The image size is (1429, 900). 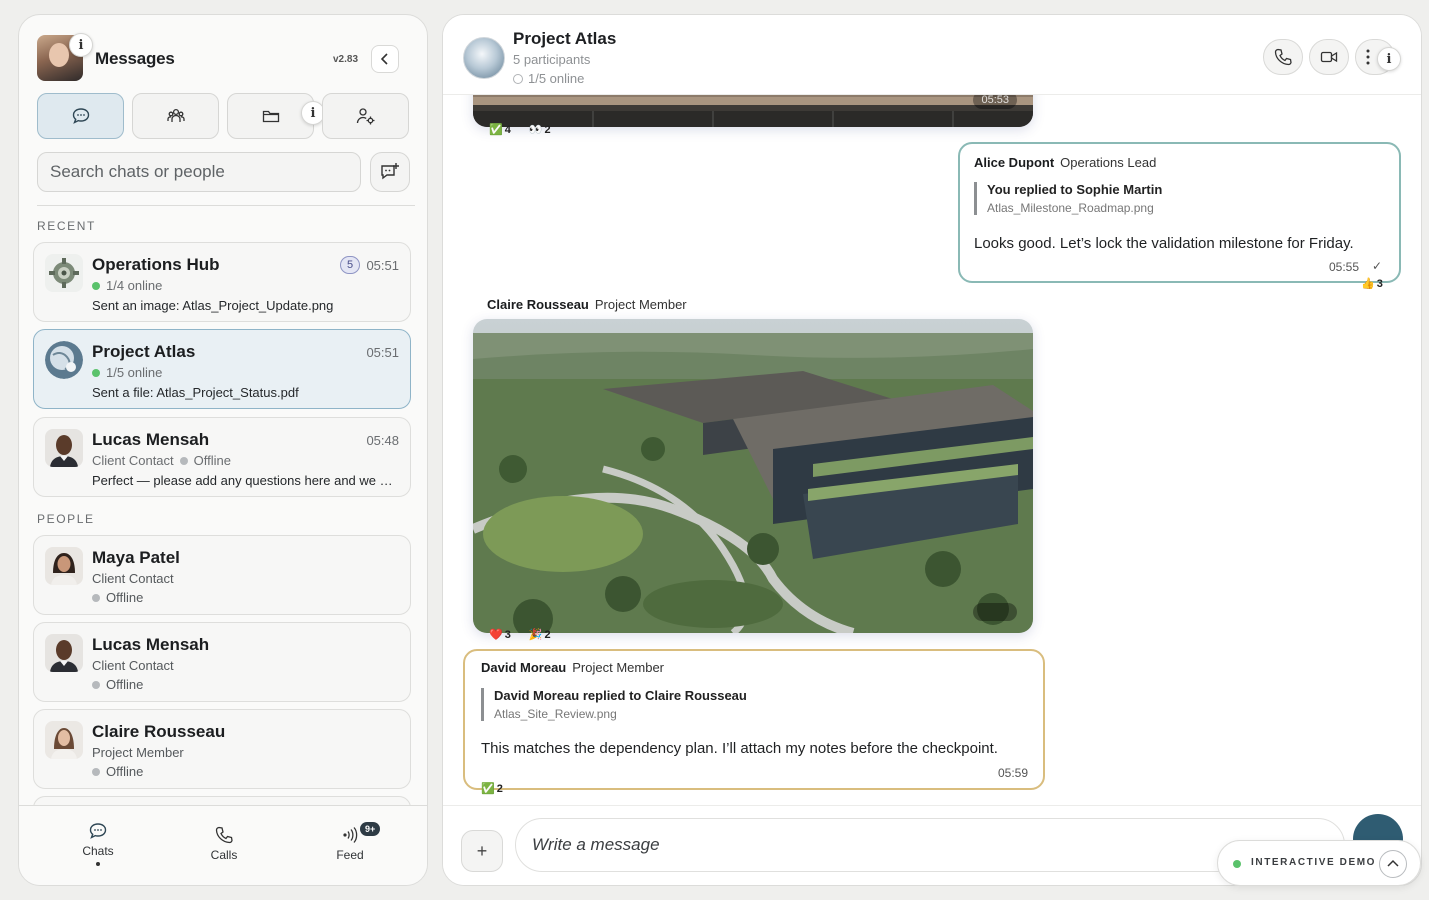 What do you see at coordinates (135, 58) in the screenshot?
I see `sidebar-title: Messages` at bounding box center [135, 58].